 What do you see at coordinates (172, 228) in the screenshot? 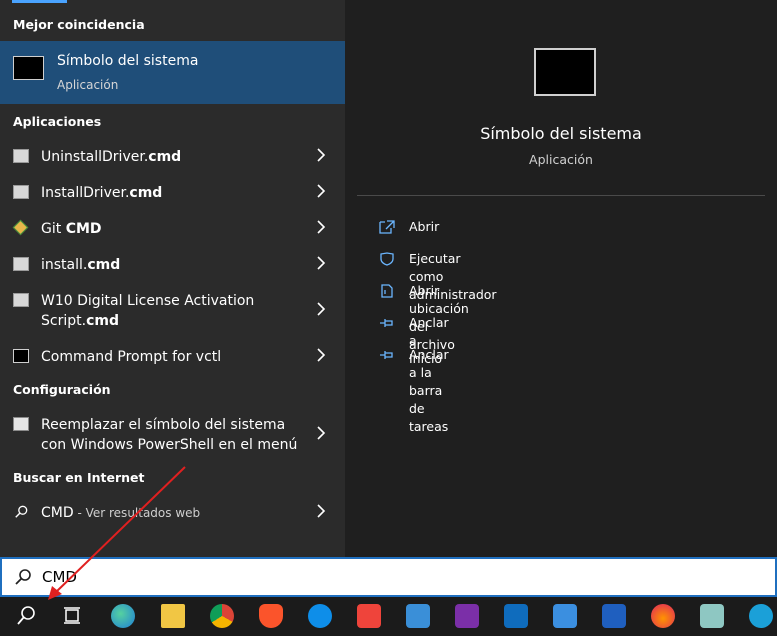
I see `app-item-git-cmd: Git CMD` at bounding box center [172, 228].